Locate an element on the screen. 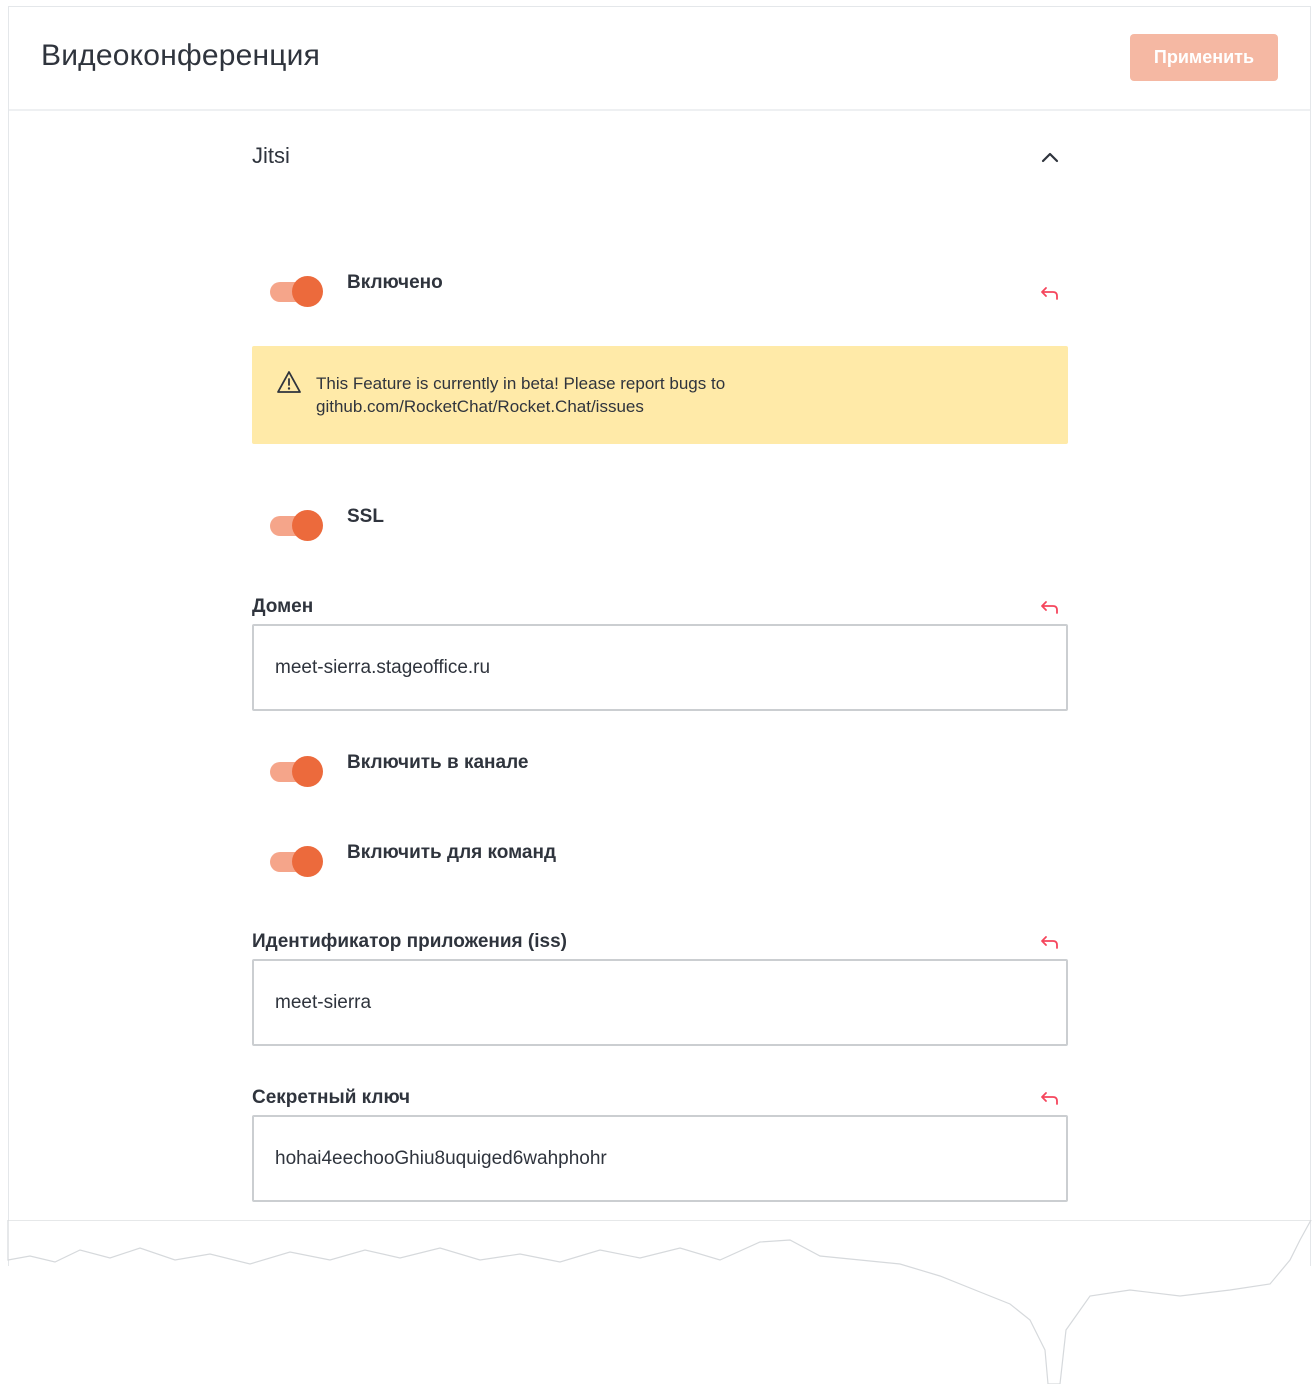 The image size is (1314, 1384). warning-triangle-icon is located at coordinates (289, 382).